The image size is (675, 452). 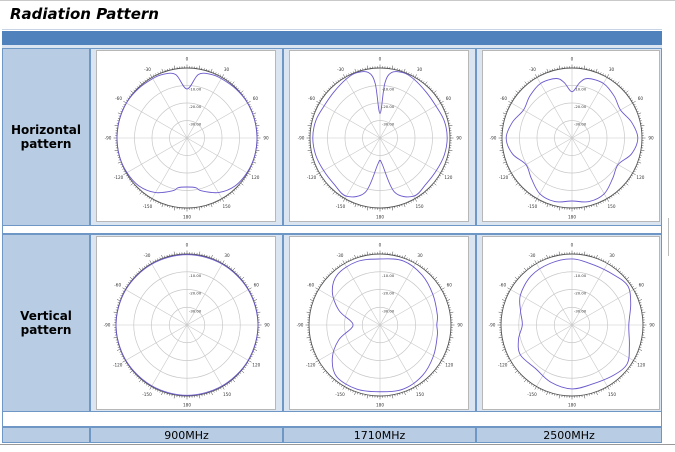 What do you see at coordinates (46, 130) in the screenshot?
I see `row-label-line1: Horizontal` at bounding box center [46, 130].